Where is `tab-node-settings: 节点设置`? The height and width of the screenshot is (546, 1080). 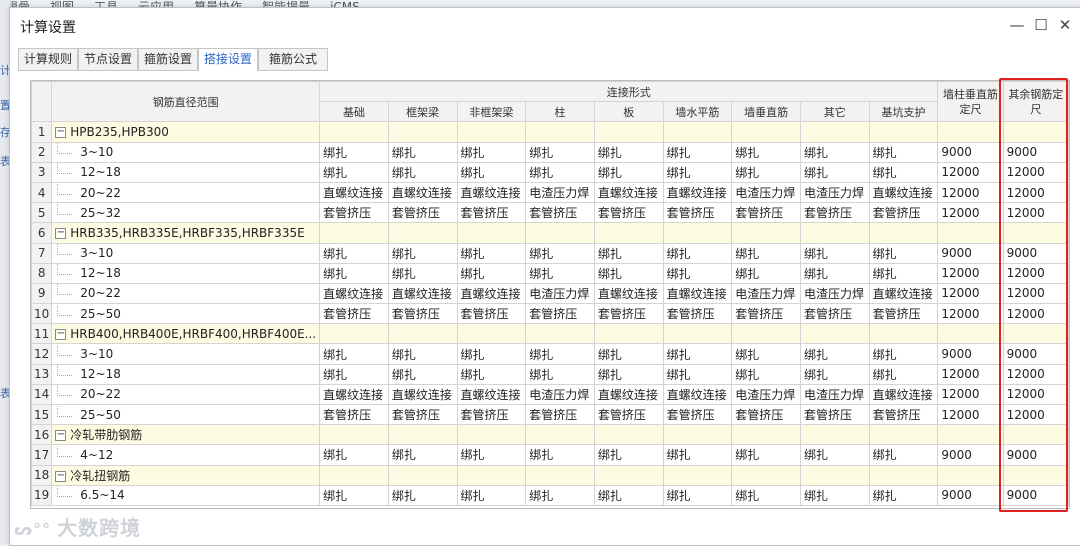
tab-node-settings: 节点设置 is located at coordinates (108, 59).